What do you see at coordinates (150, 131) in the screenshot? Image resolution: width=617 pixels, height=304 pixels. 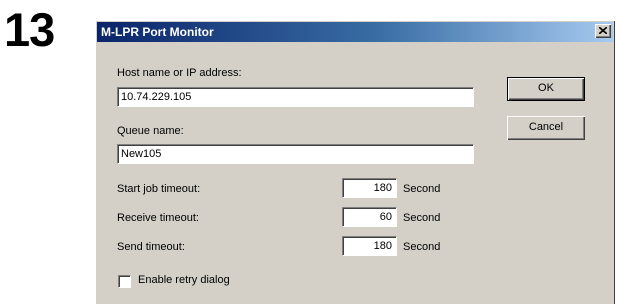 I see `queue-label: Queue name:` at bounding box center [150, 131].